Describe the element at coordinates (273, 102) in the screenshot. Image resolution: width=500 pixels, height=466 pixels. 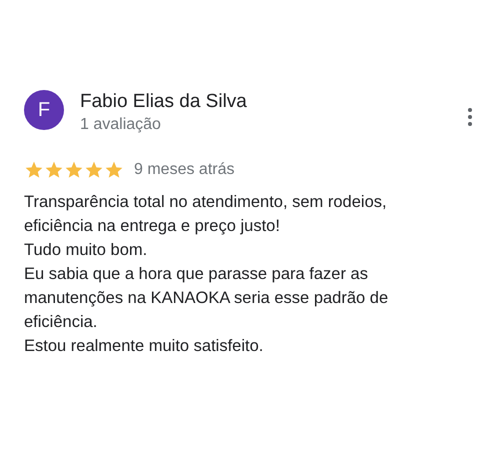
I see `author-name: Fabio Elias da Silva` at that location.